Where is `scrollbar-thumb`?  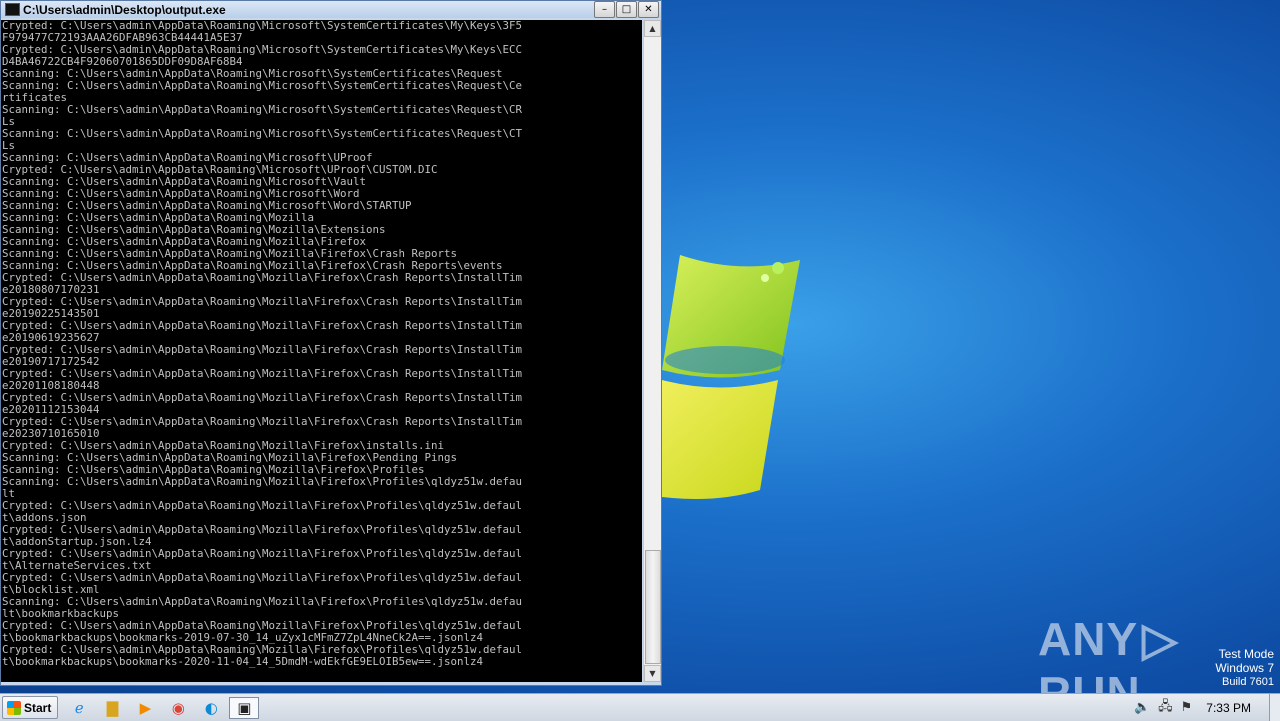
scrollbar-thumb is located at coordinates (653, 607).